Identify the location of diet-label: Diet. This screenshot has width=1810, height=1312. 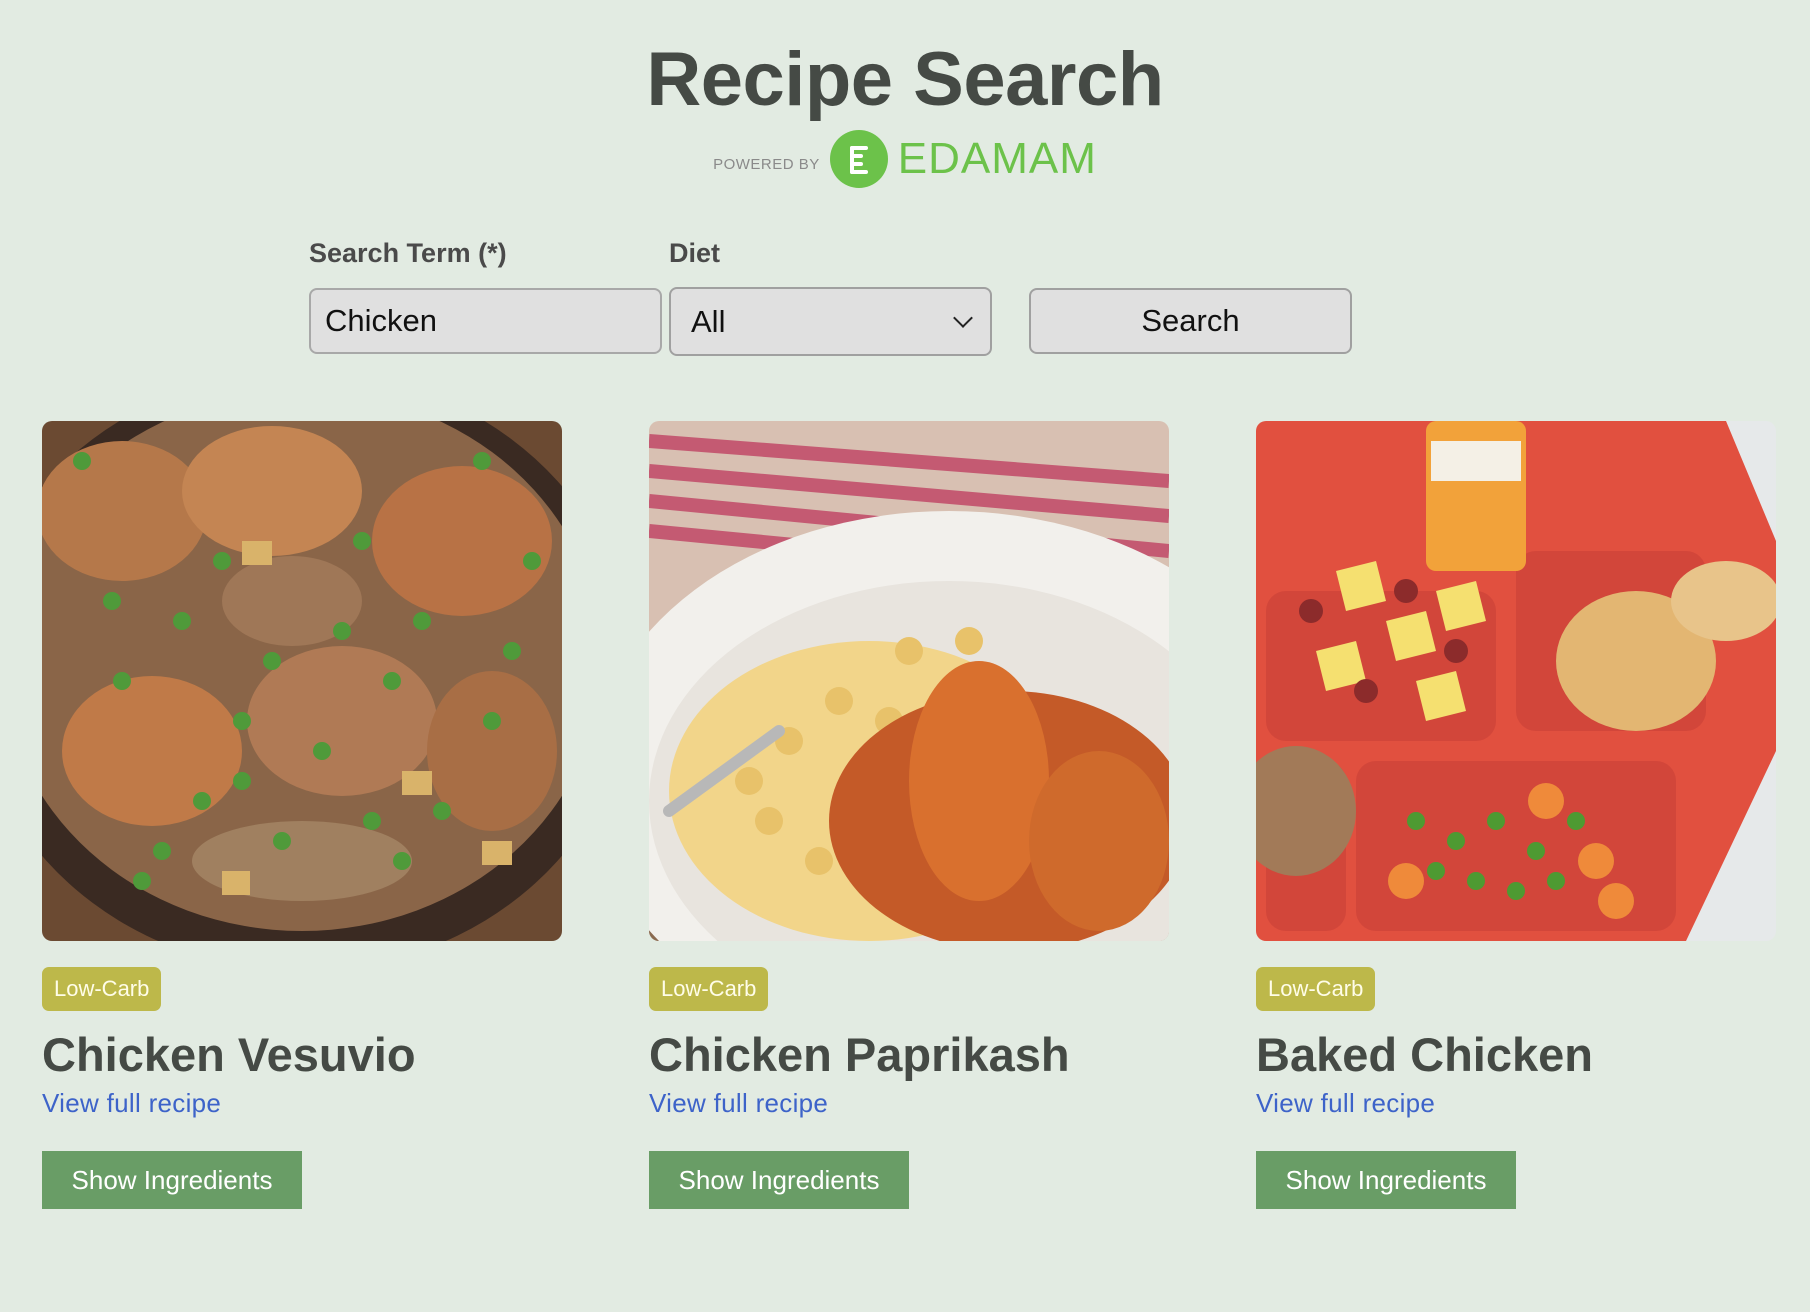
(695, 253).